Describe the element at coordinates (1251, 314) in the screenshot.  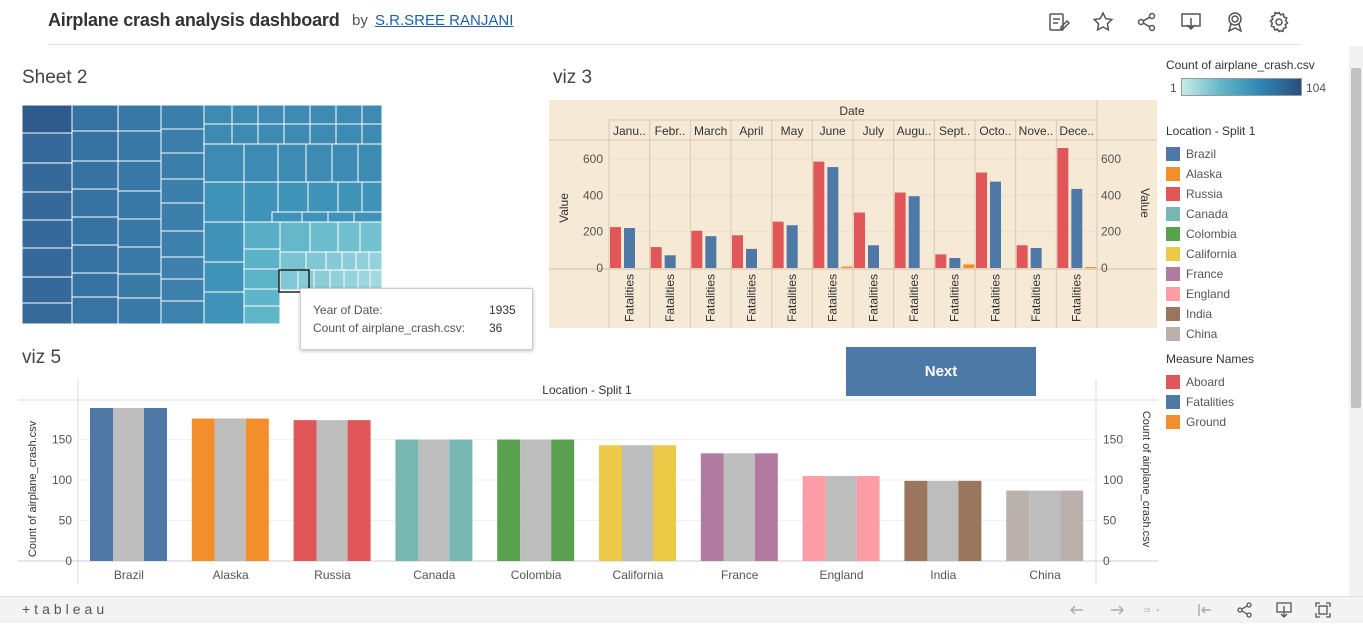
I see `location-legend-item: India` at that location.